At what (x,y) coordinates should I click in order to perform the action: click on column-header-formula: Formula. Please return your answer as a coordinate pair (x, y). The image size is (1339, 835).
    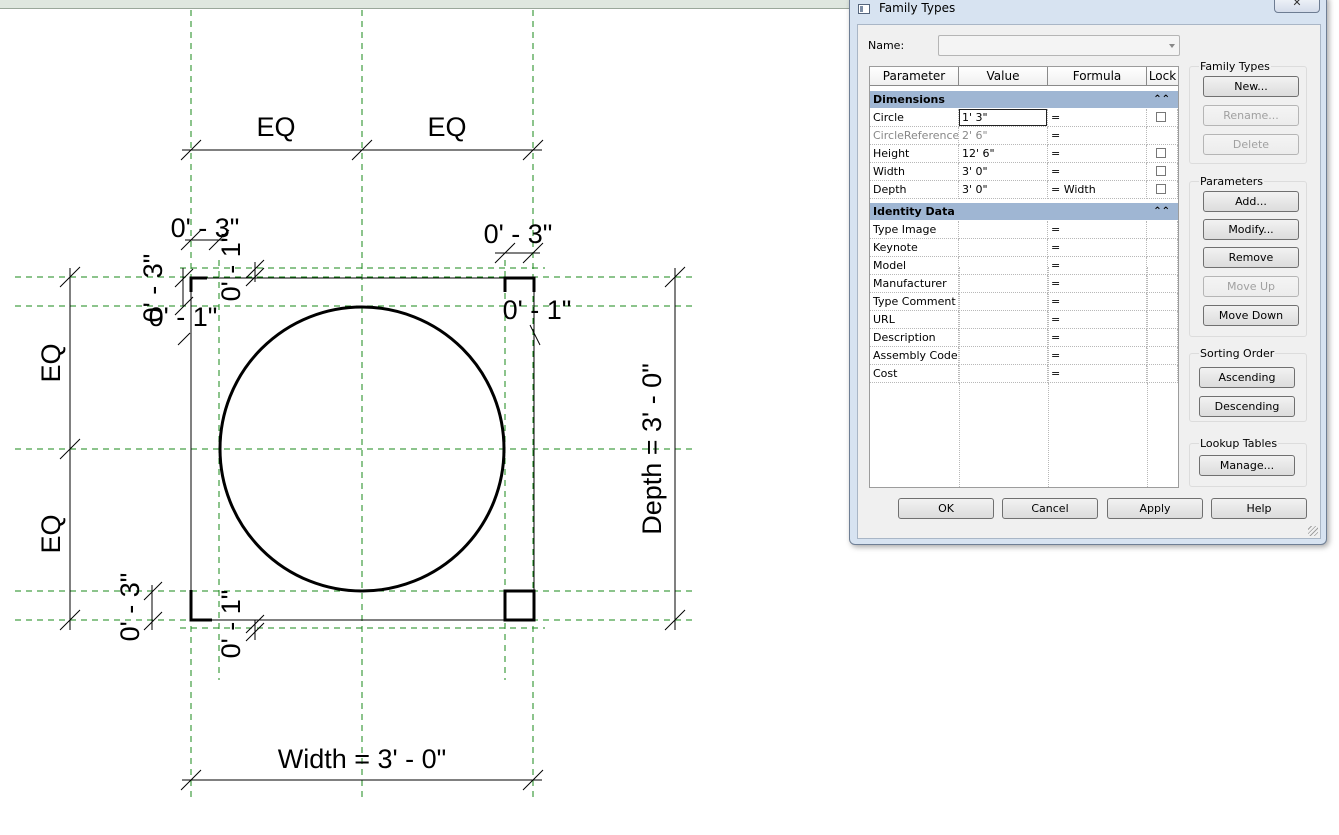
    Looking at the image, I should click on (1097, 76).